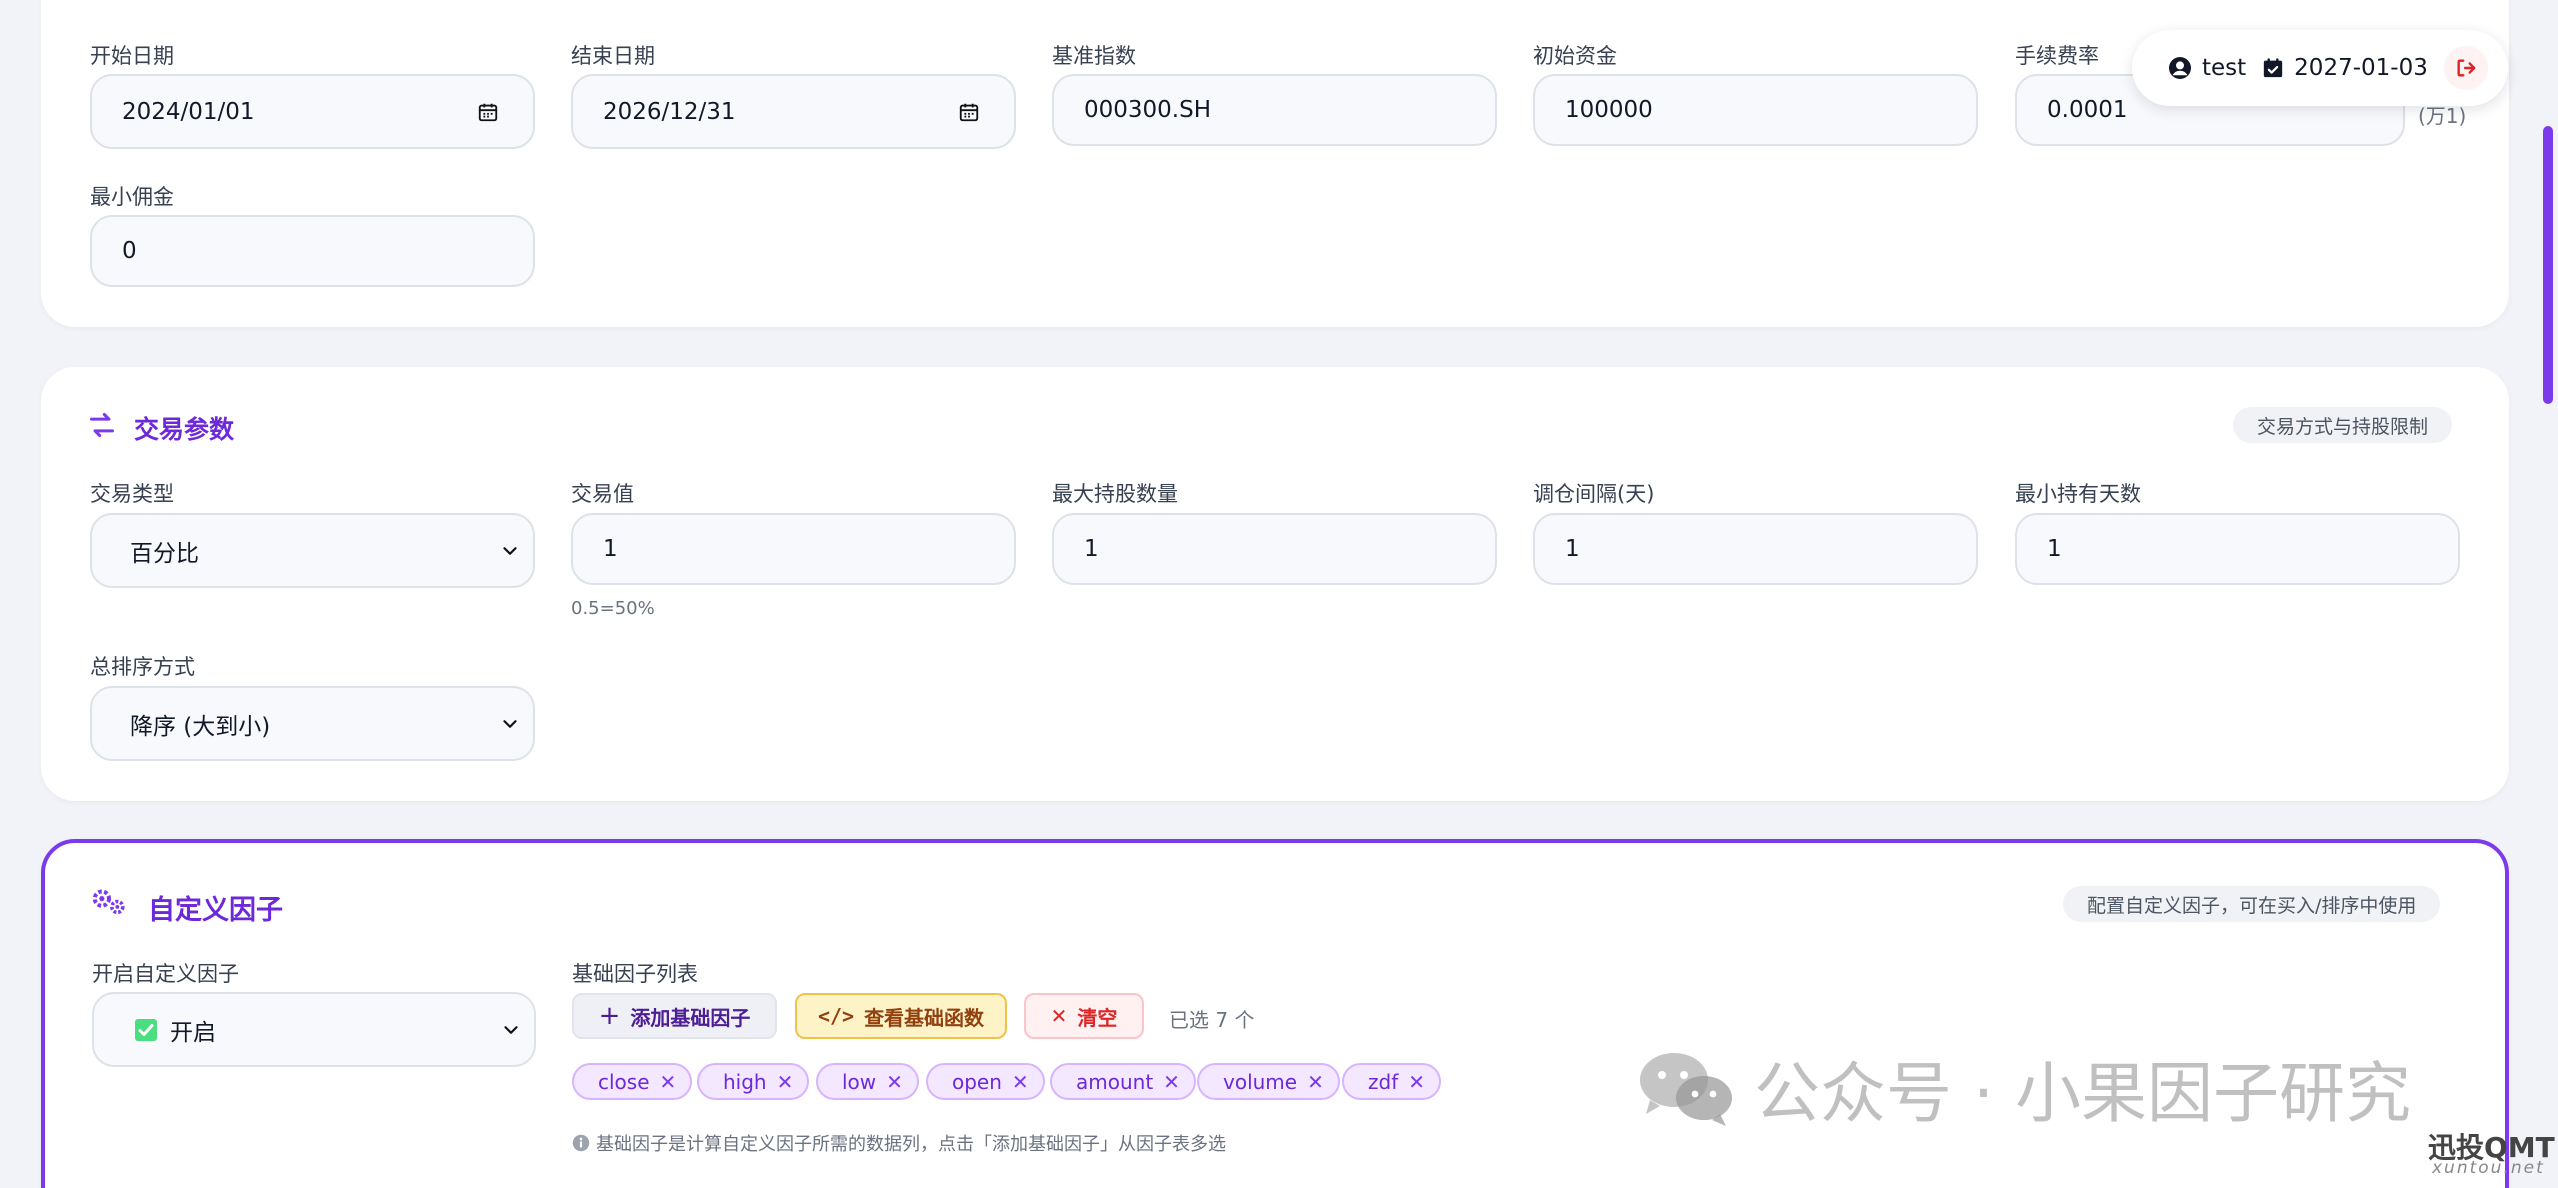 The width and height of the screenshot is (2558, 1188). What do you see at coordinates (1212, 1020) in the screenshot?
I see `selected-count: 已选 7 个` at bounding box center [1212, 1020].